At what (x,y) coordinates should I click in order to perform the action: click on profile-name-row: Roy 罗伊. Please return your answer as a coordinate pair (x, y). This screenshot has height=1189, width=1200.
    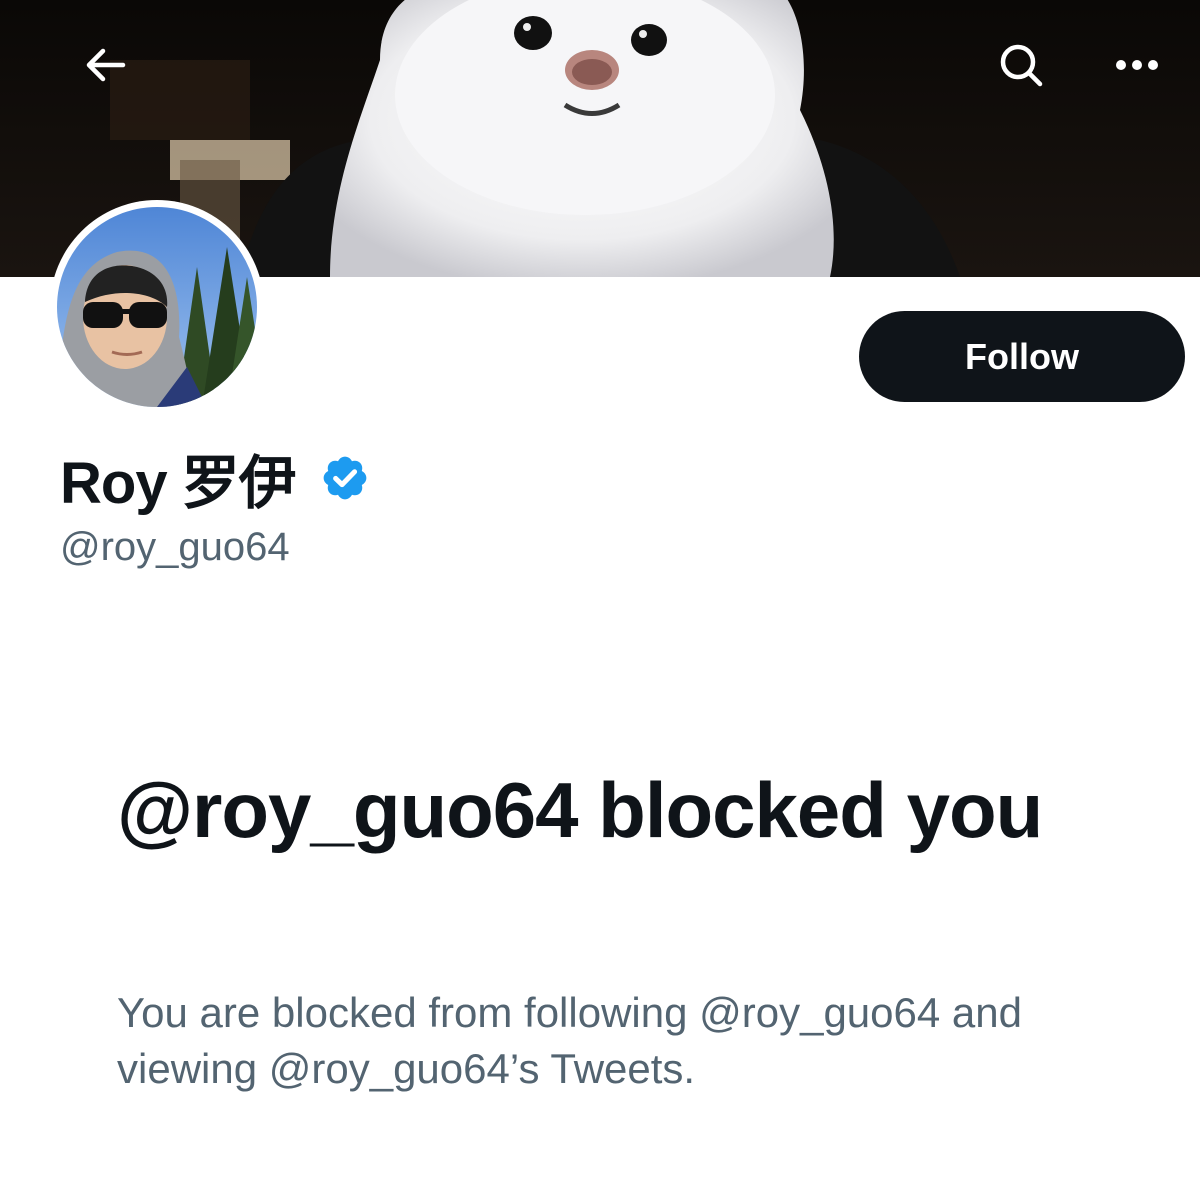
    Looking at the image, I should click on (215, 478).